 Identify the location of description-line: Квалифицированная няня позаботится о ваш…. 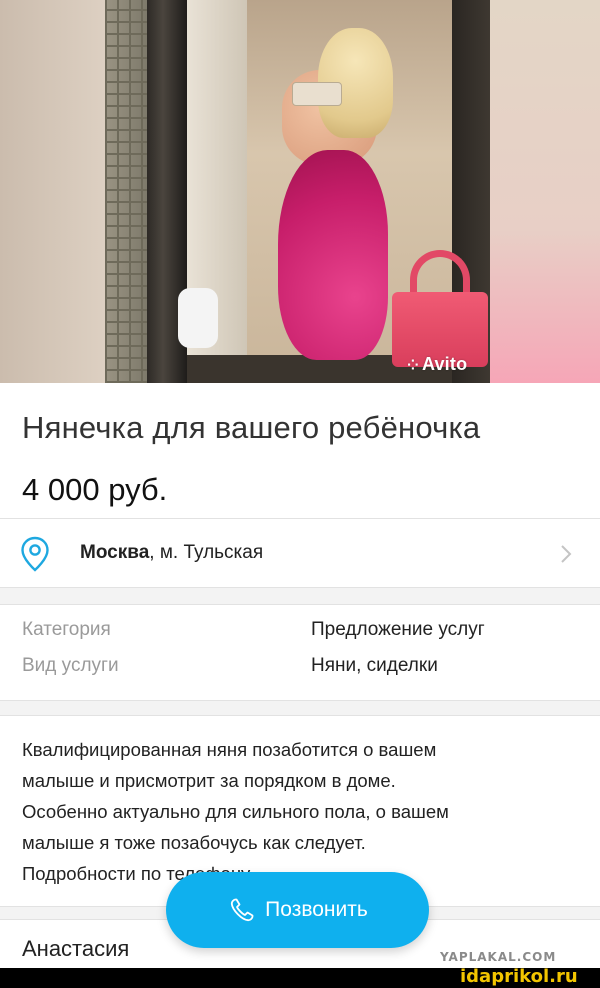
(229, 749).